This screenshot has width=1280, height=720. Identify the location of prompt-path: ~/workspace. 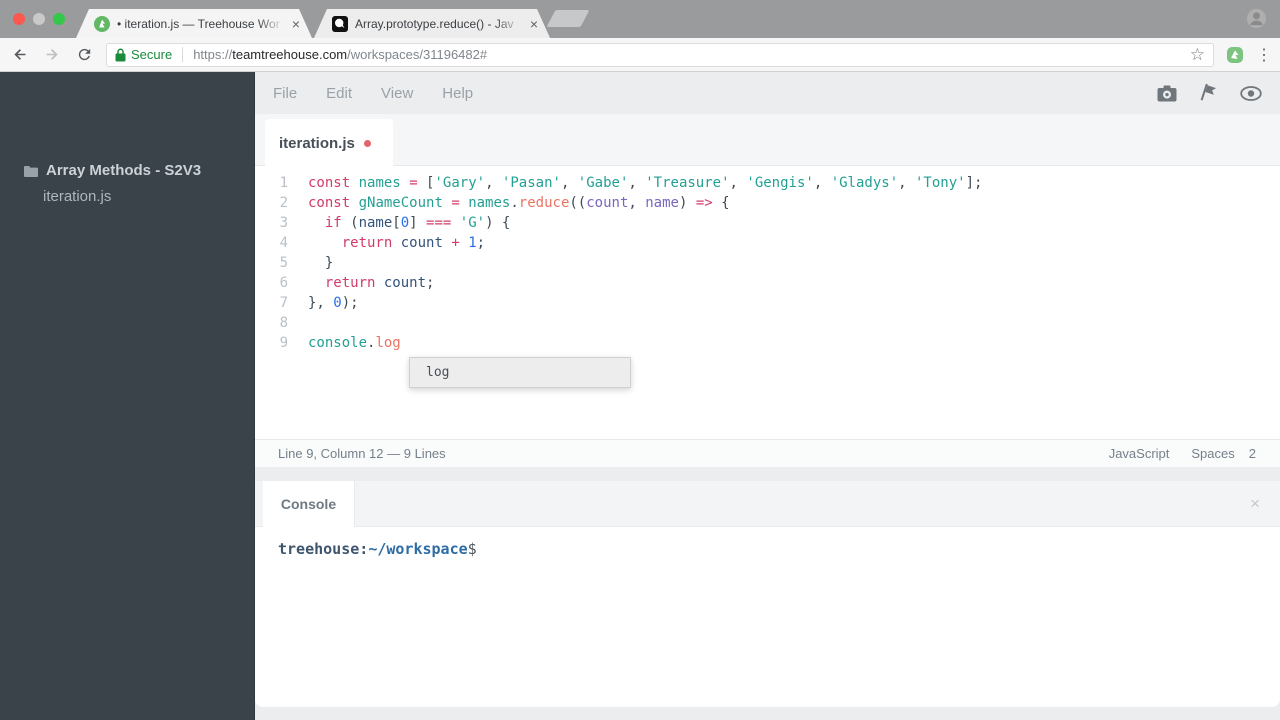
(418, 549).